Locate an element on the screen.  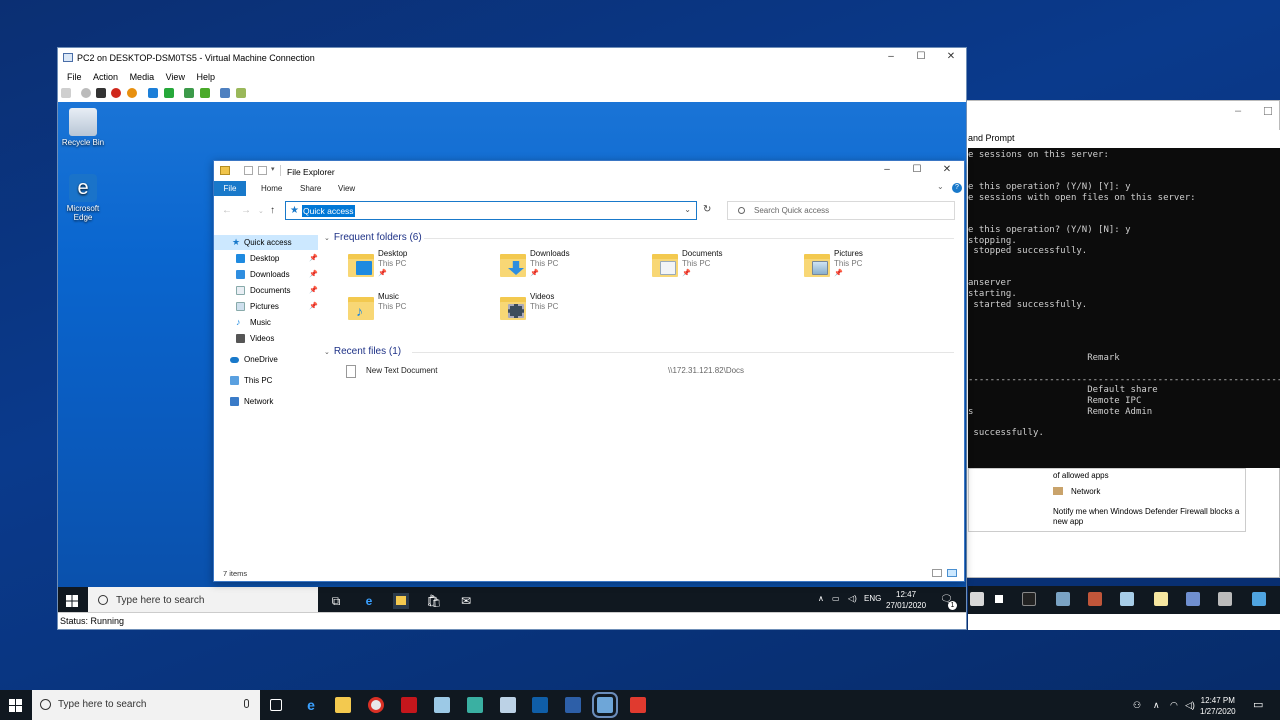
ctrl-alt-del-icon is located at coordinates (66, 93).